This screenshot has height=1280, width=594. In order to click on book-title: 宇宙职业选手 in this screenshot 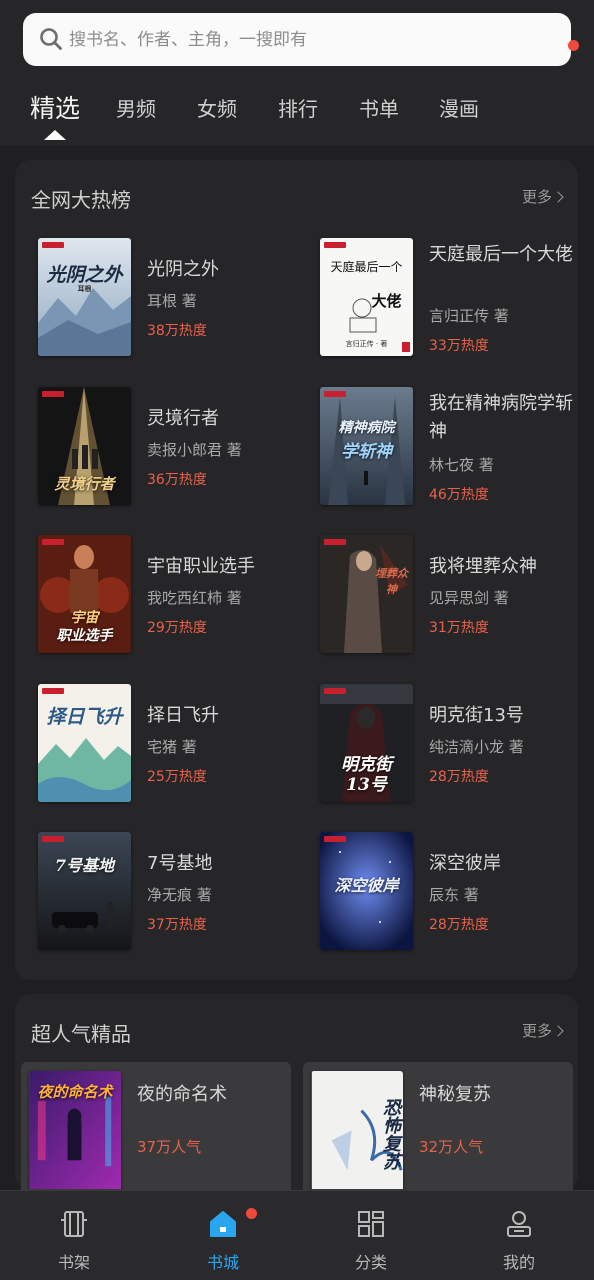, I will do `click(201, 566)`.